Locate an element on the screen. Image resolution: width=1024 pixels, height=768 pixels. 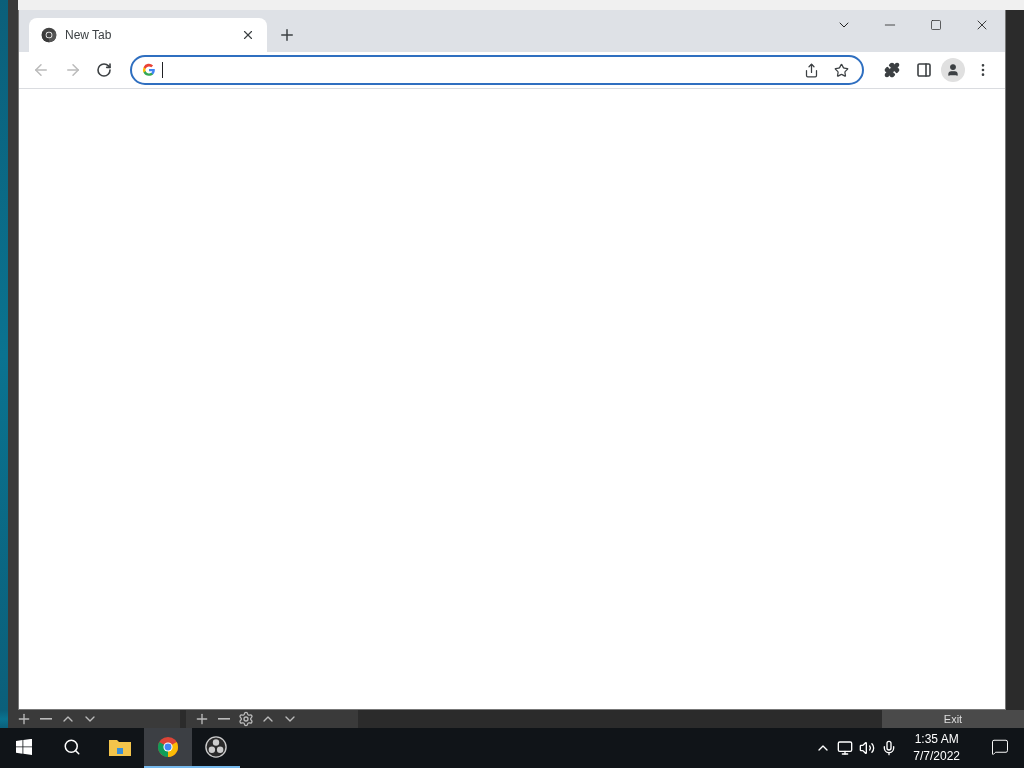
address-bar is located at coordinates (497, 70).